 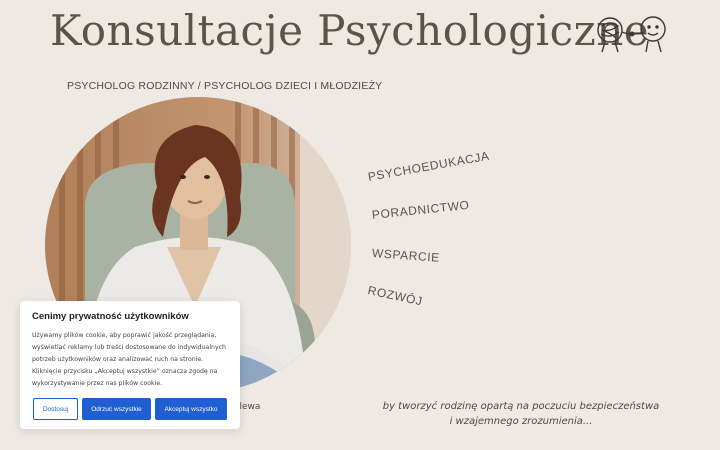 I want to click on accept-all-cookies-button: Akceptuj wszystko, so click(x=191, y=409).